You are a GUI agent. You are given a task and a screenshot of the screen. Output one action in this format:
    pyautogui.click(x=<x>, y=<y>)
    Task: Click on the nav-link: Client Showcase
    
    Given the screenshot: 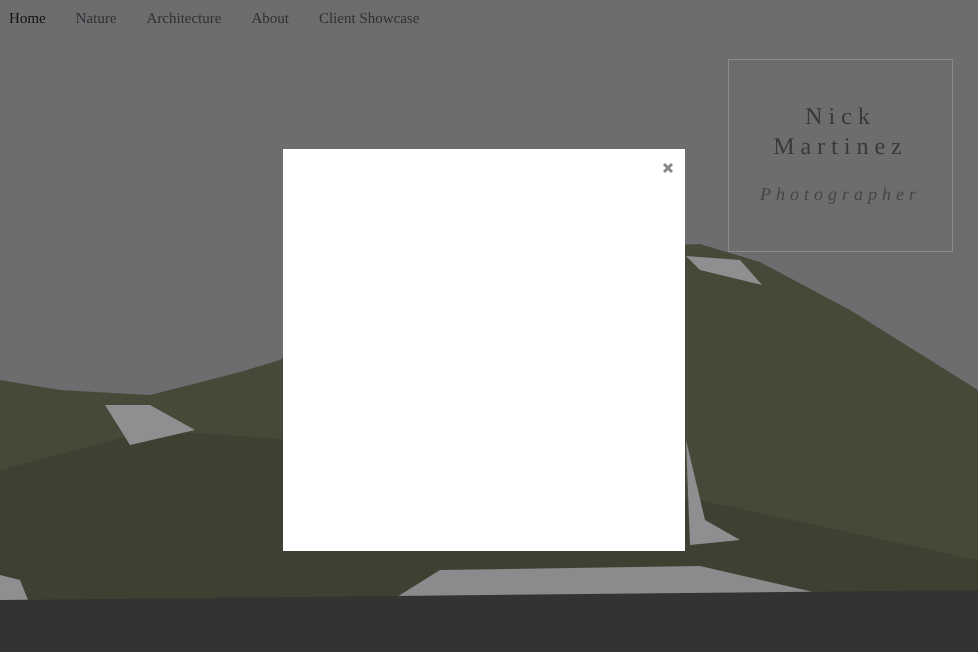 What is the action you would take?
    pyautogui.click(x=369, y=19)
    